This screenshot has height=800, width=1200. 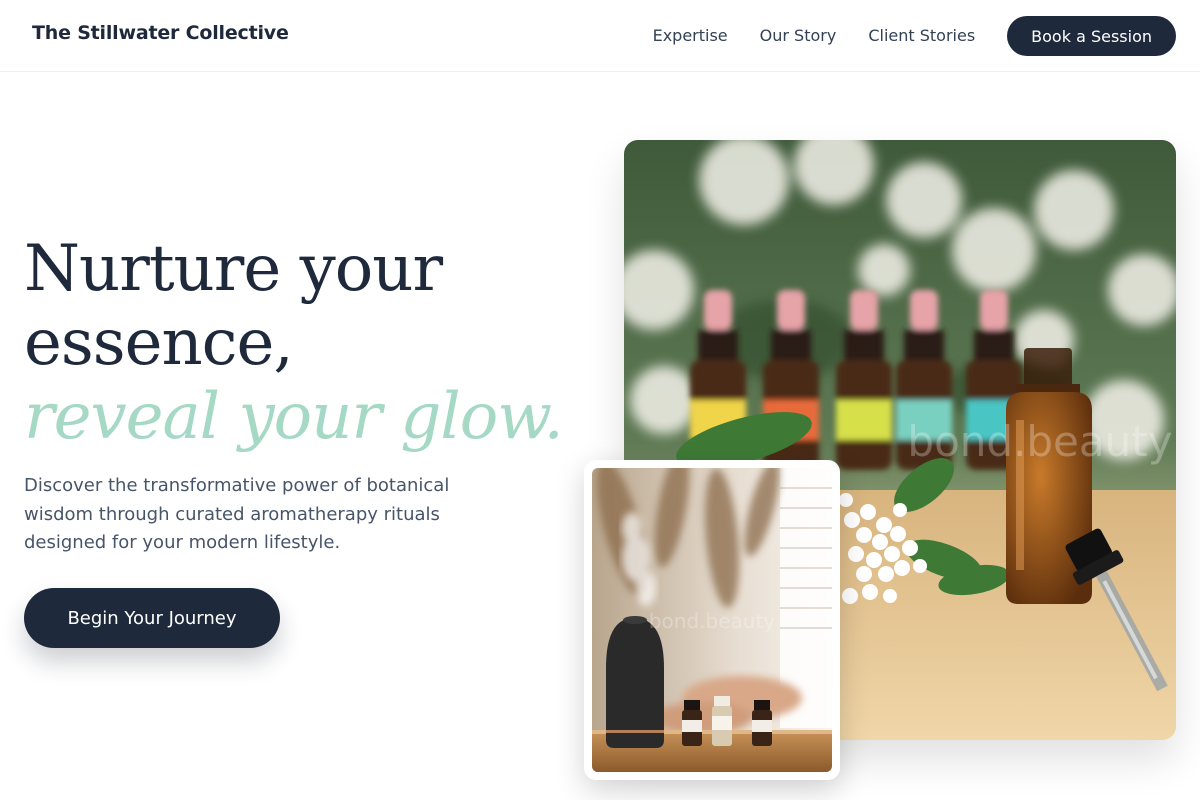 What do you see at coordinates (1091, 36) in the screenshot?
I see `book-session-button: Book a Session` at bounding box center [1091, 36].